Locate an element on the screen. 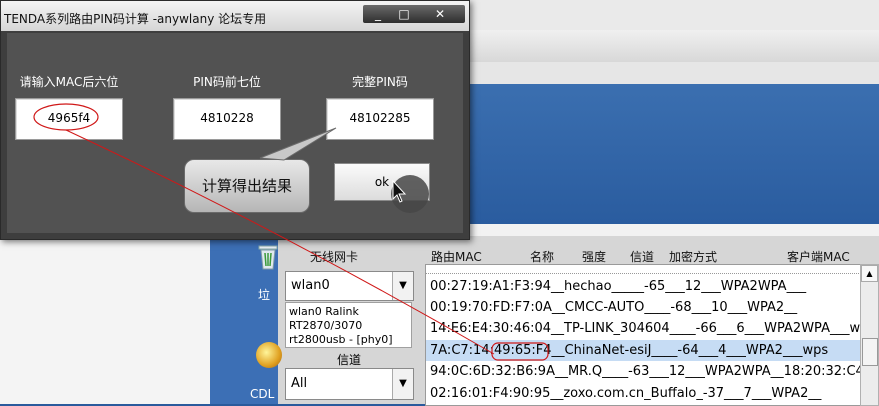 The height and width of the screenshot is (406, 879). header-router-mac: 路由MAC is located at coordinates (456, 256).